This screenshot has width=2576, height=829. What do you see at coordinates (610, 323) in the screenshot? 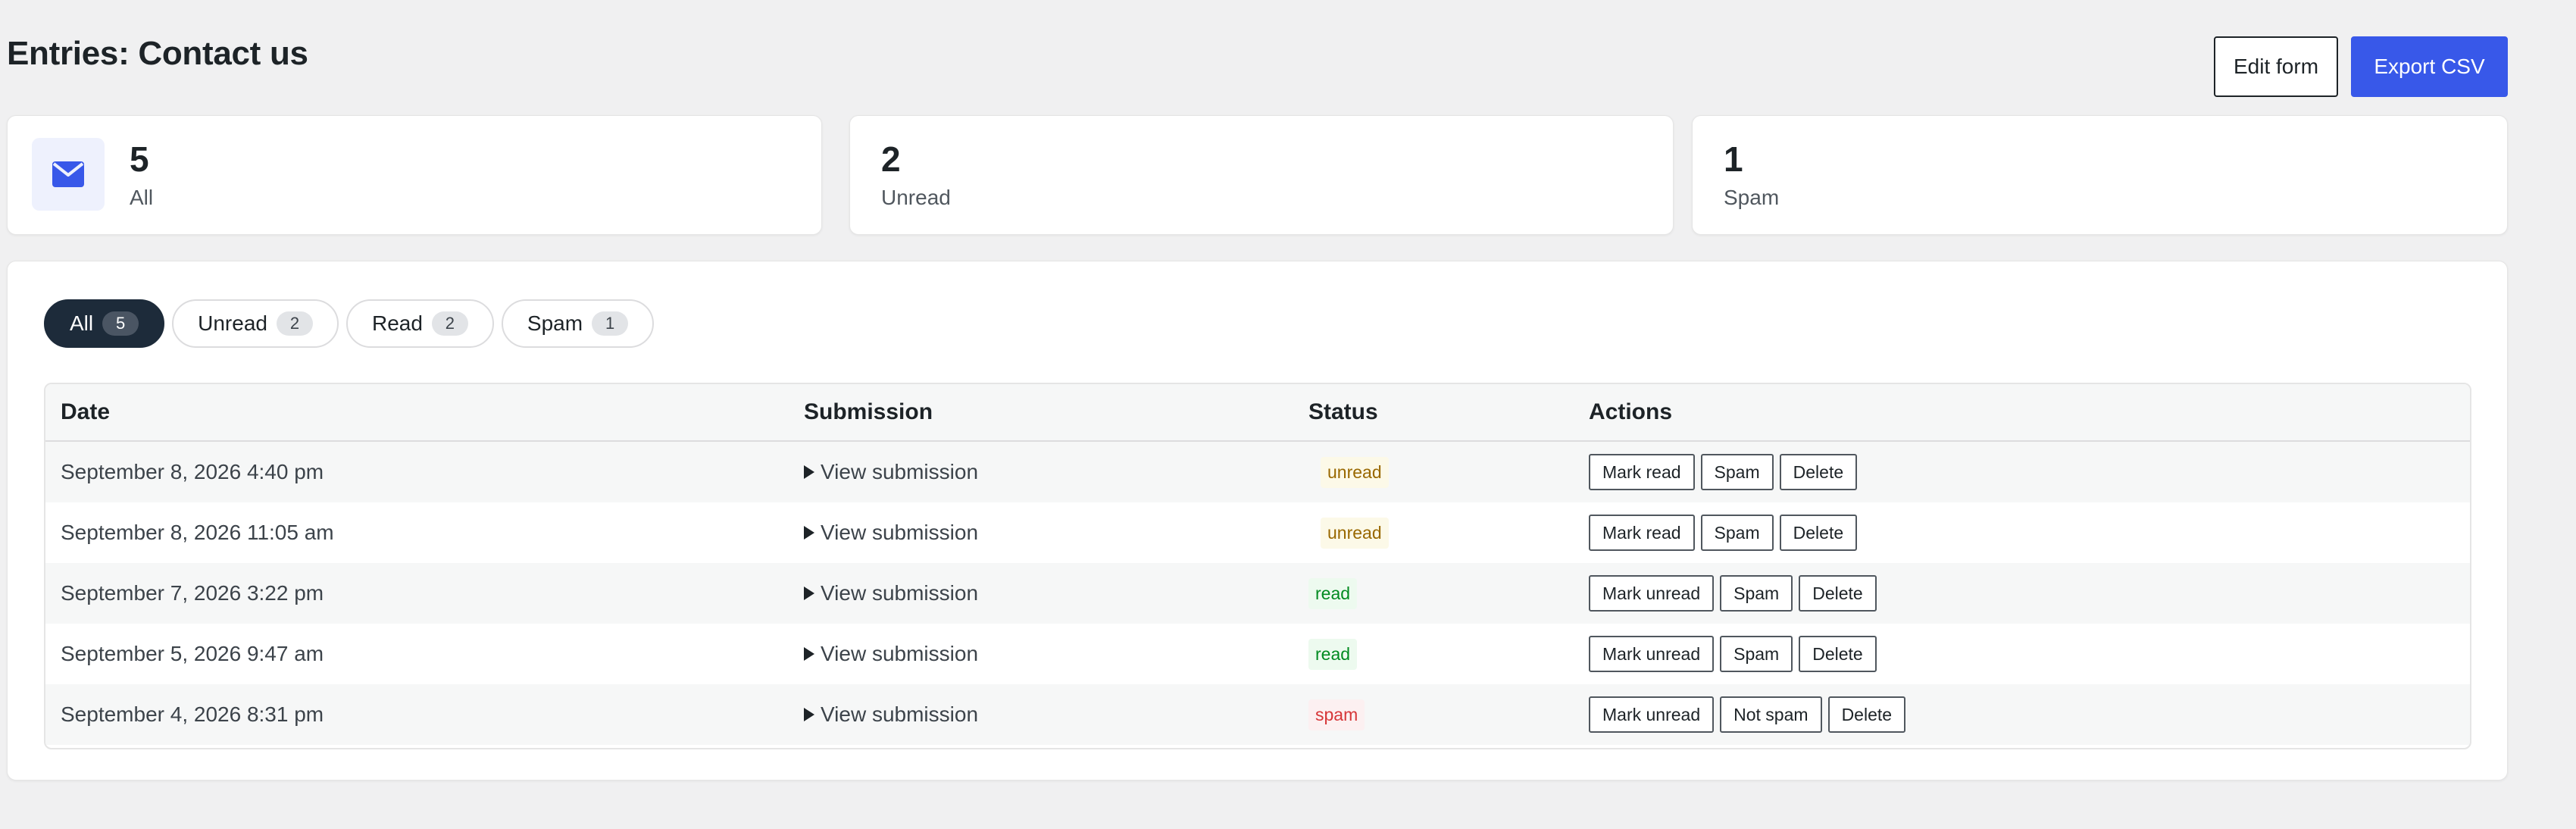
I see `filter-count-badge: 1` at bounding box center [610, 323].